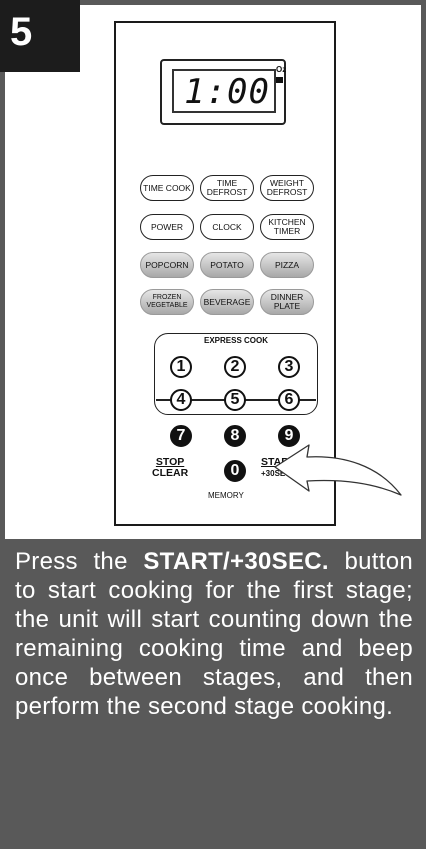  Describe the element at coordinates (167, 188) in the screenshot. I see `time-cook-button: TIME COOK` at that location.